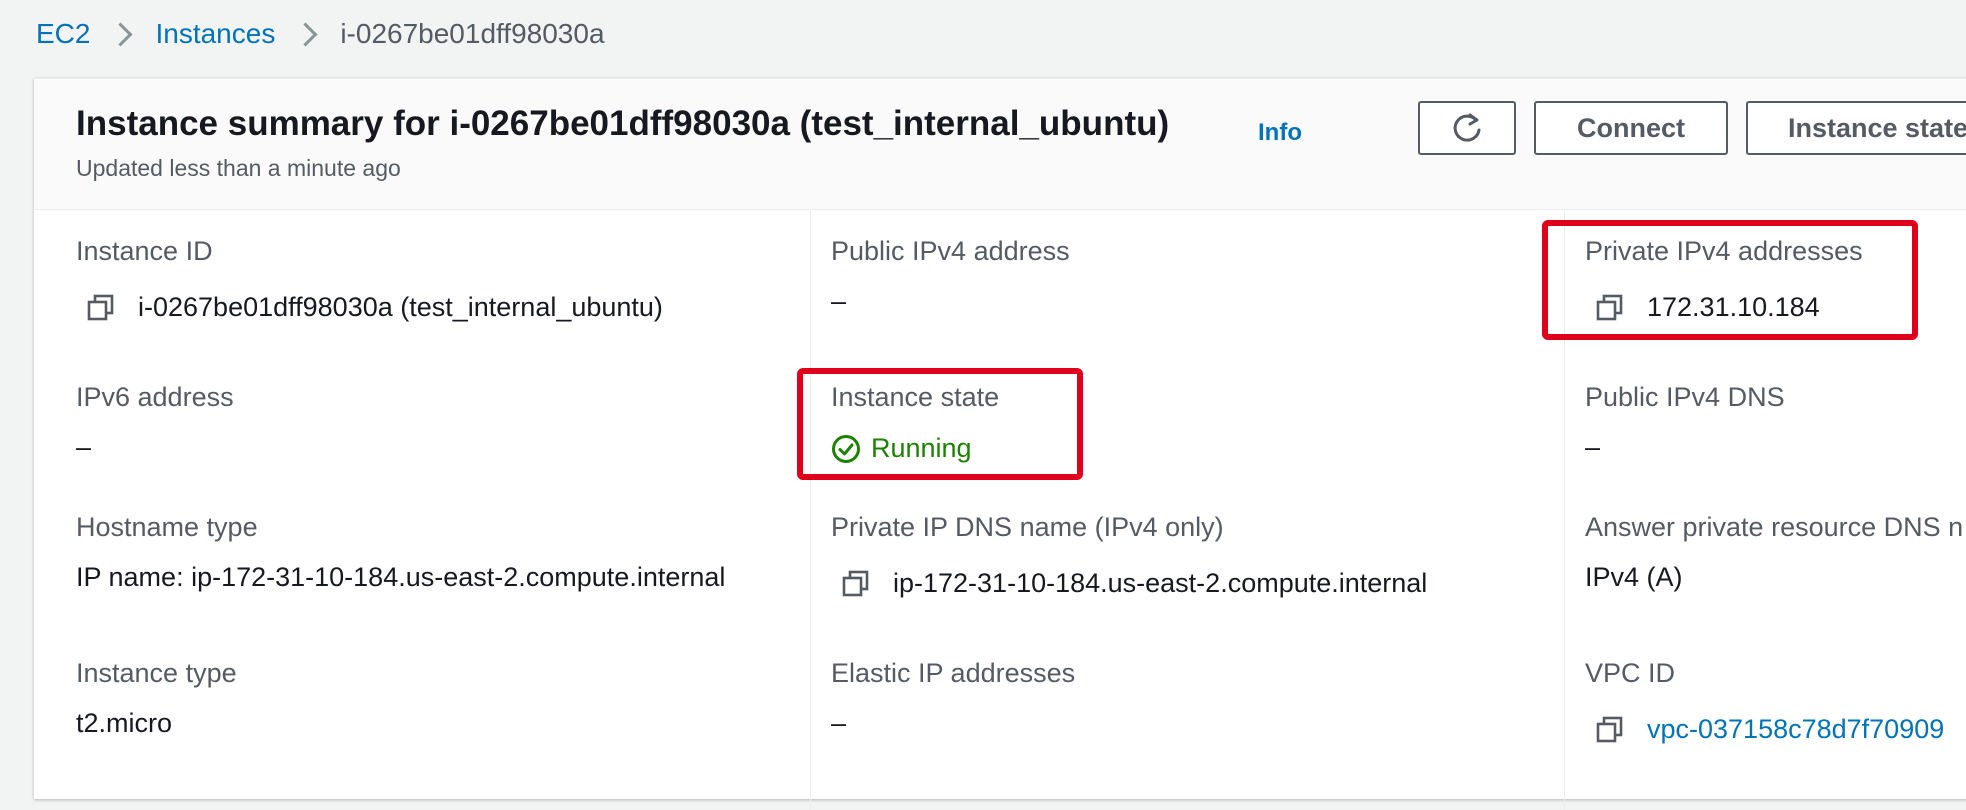 The image size is (1966, 810). I want to click on answer-dns-label: Answer private resource DNS n, so click(1774, 527).